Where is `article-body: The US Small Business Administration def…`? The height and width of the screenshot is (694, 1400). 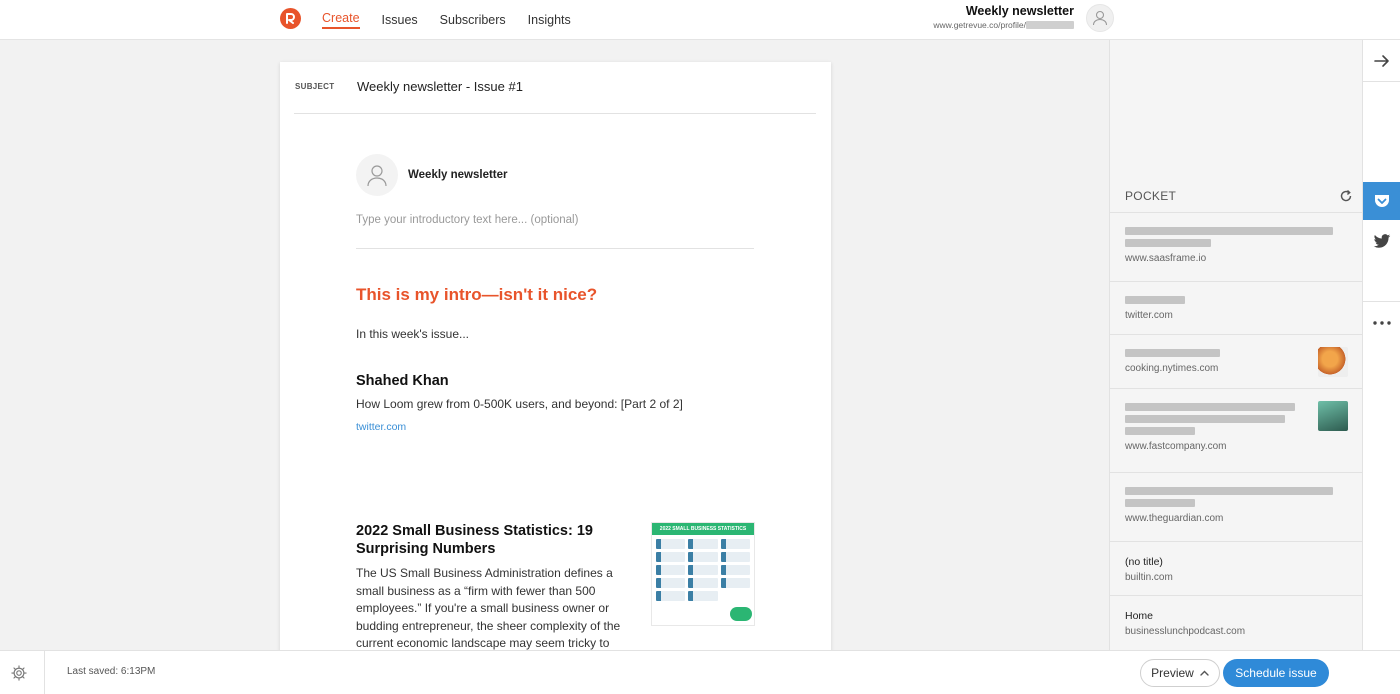 article-body: The US Small Business Administration def… is located at coordinates (491, 608).